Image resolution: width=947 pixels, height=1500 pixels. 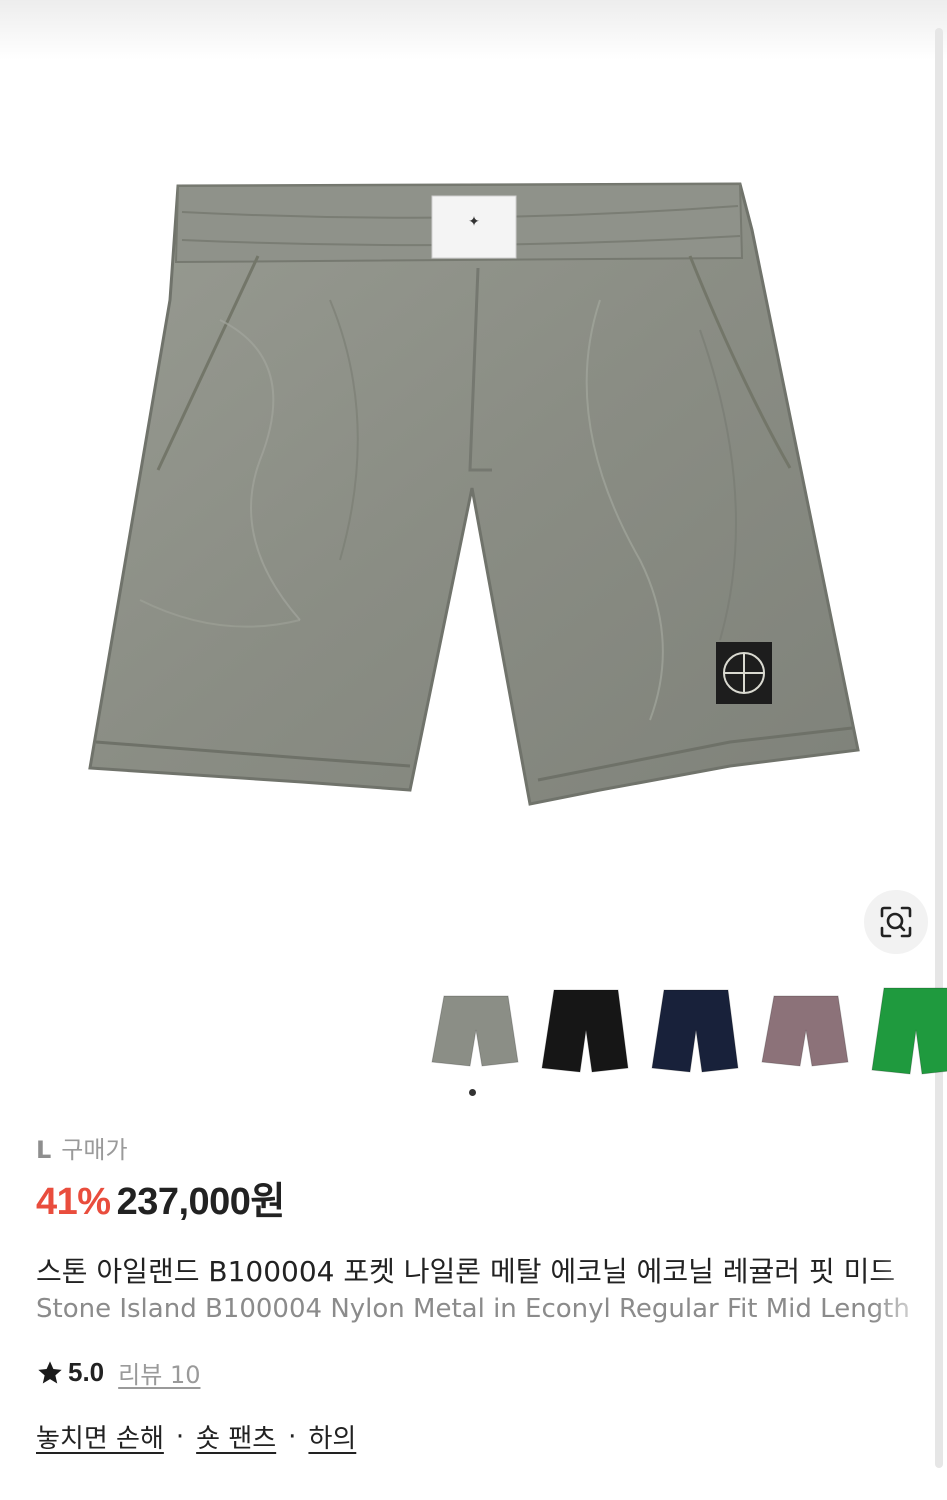 What do you see at coordinates (100, 1436) in the screenshot?
I see `tag-link-deal: 놓치면 손해` at bounding box center [100, 1436].